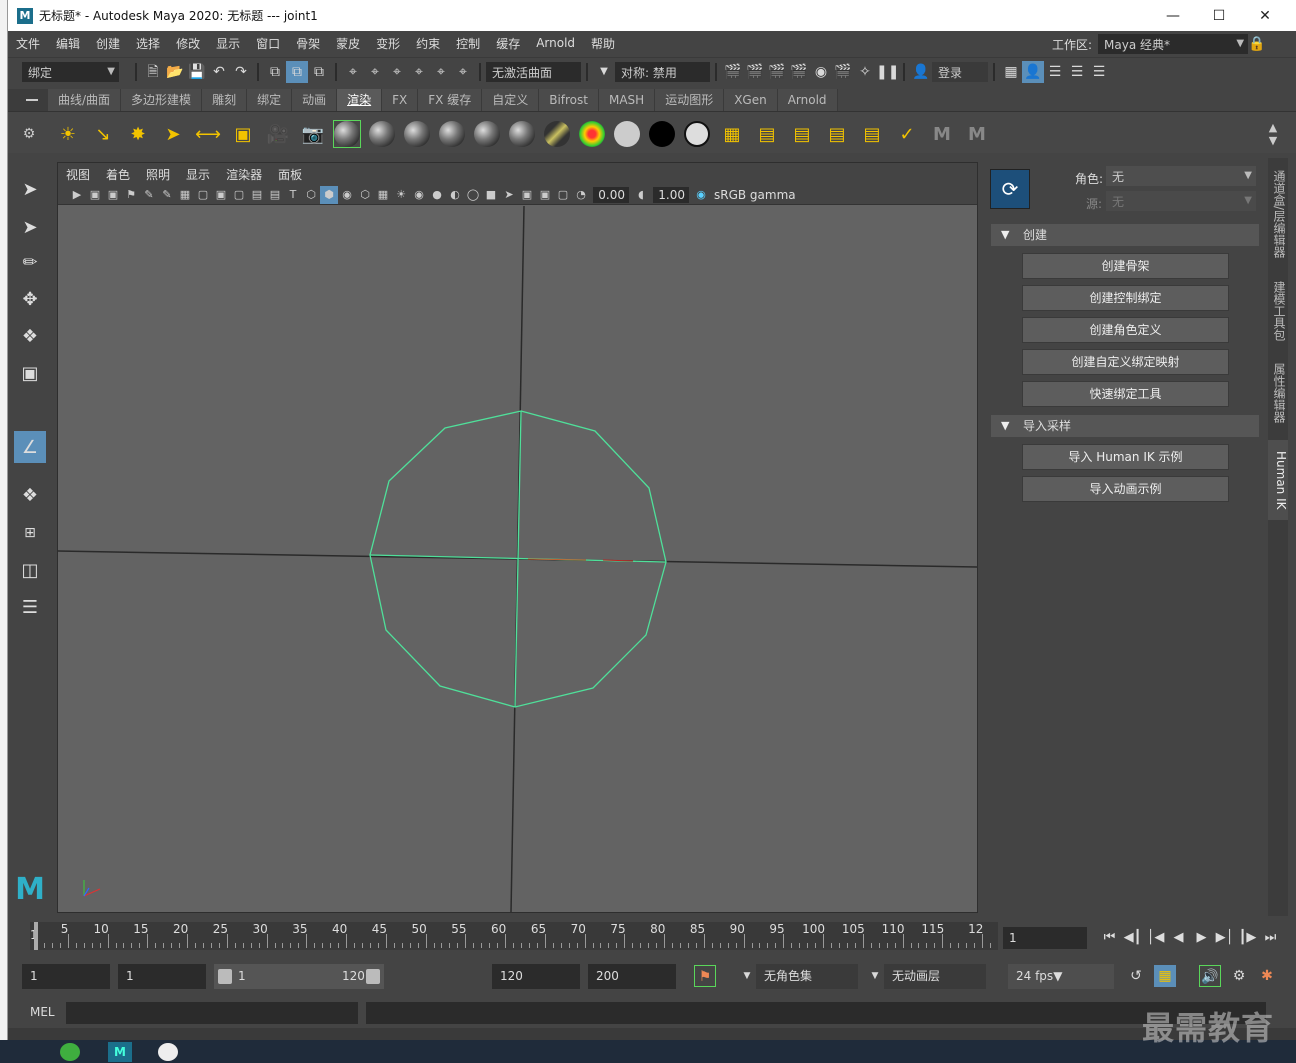  What do you see at coordinates (799, 72) in the screenshot?
I see `render-settings-icon: 🎬` at bounding box center [799, 72].